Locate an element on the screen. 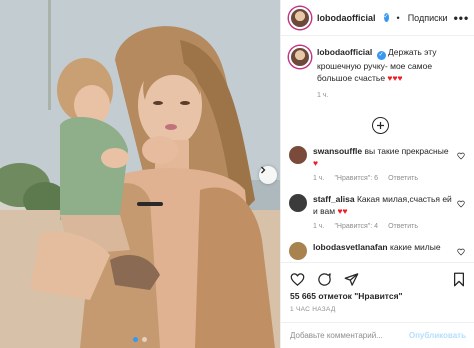 This screenshot has height=348, width=474. carousel-dot-active is located at coordinates (135, 339).